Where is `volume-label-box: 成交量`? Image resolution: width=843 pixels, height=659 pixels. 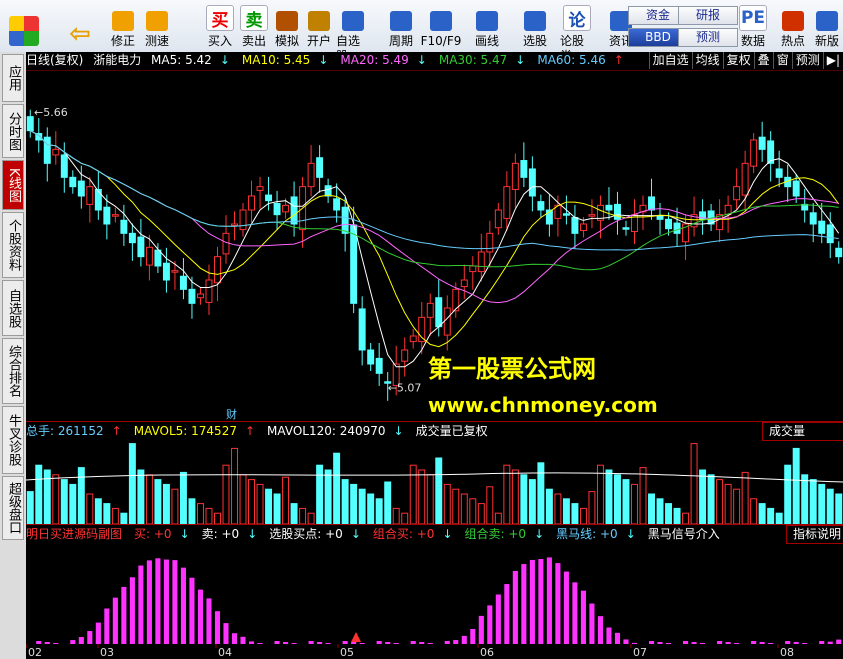
volume-label-box: 成交量 is located at coordinates (802, 431).